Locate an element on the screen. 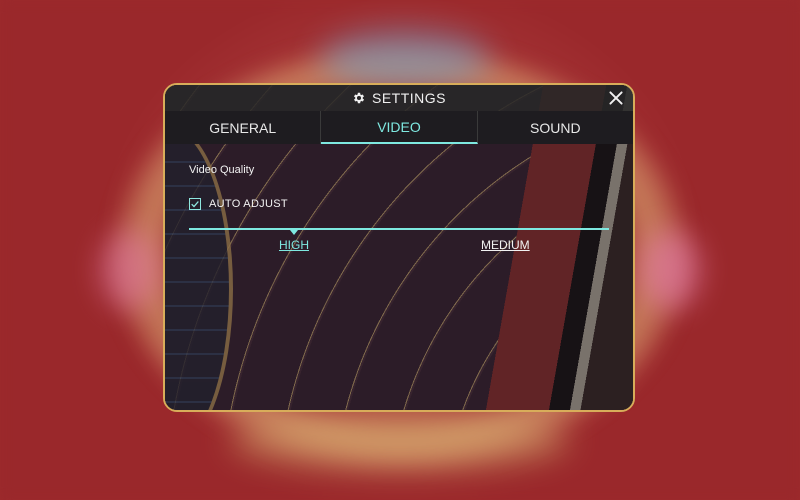  tab-video: VIDEO is located at coordinates (399, 127).